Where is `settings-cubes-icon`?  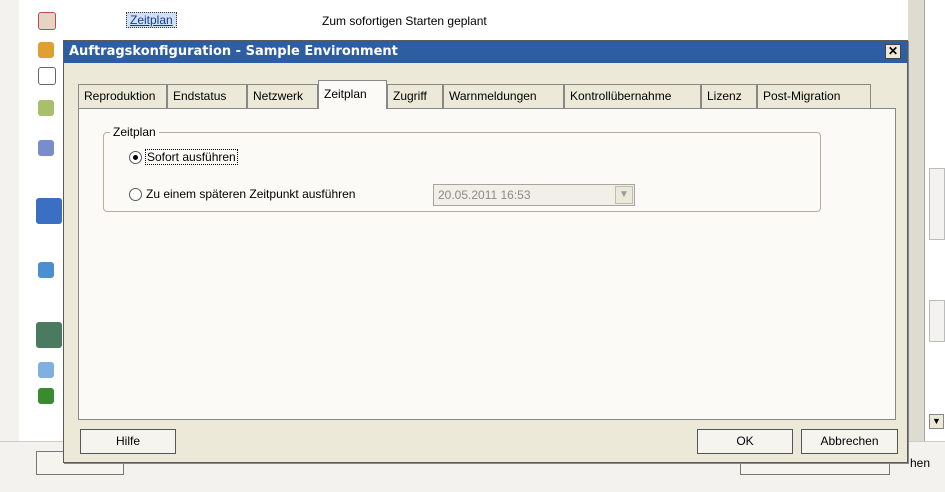 settings-cubes-icon is located at coordinates (49, 211).